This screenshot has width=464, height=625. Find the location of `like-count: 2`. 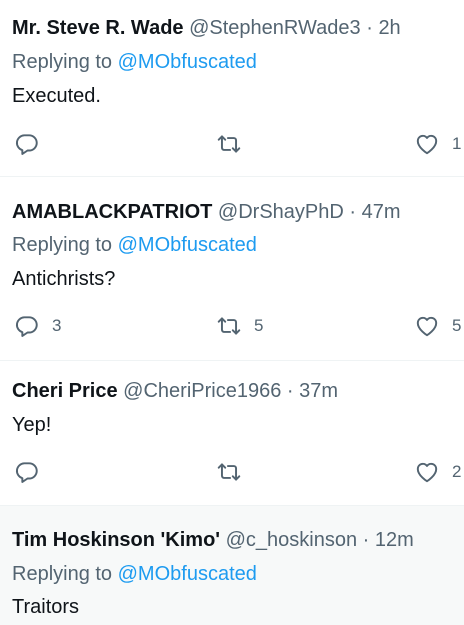

like-count: 2 is located at coordinates (457, 471).